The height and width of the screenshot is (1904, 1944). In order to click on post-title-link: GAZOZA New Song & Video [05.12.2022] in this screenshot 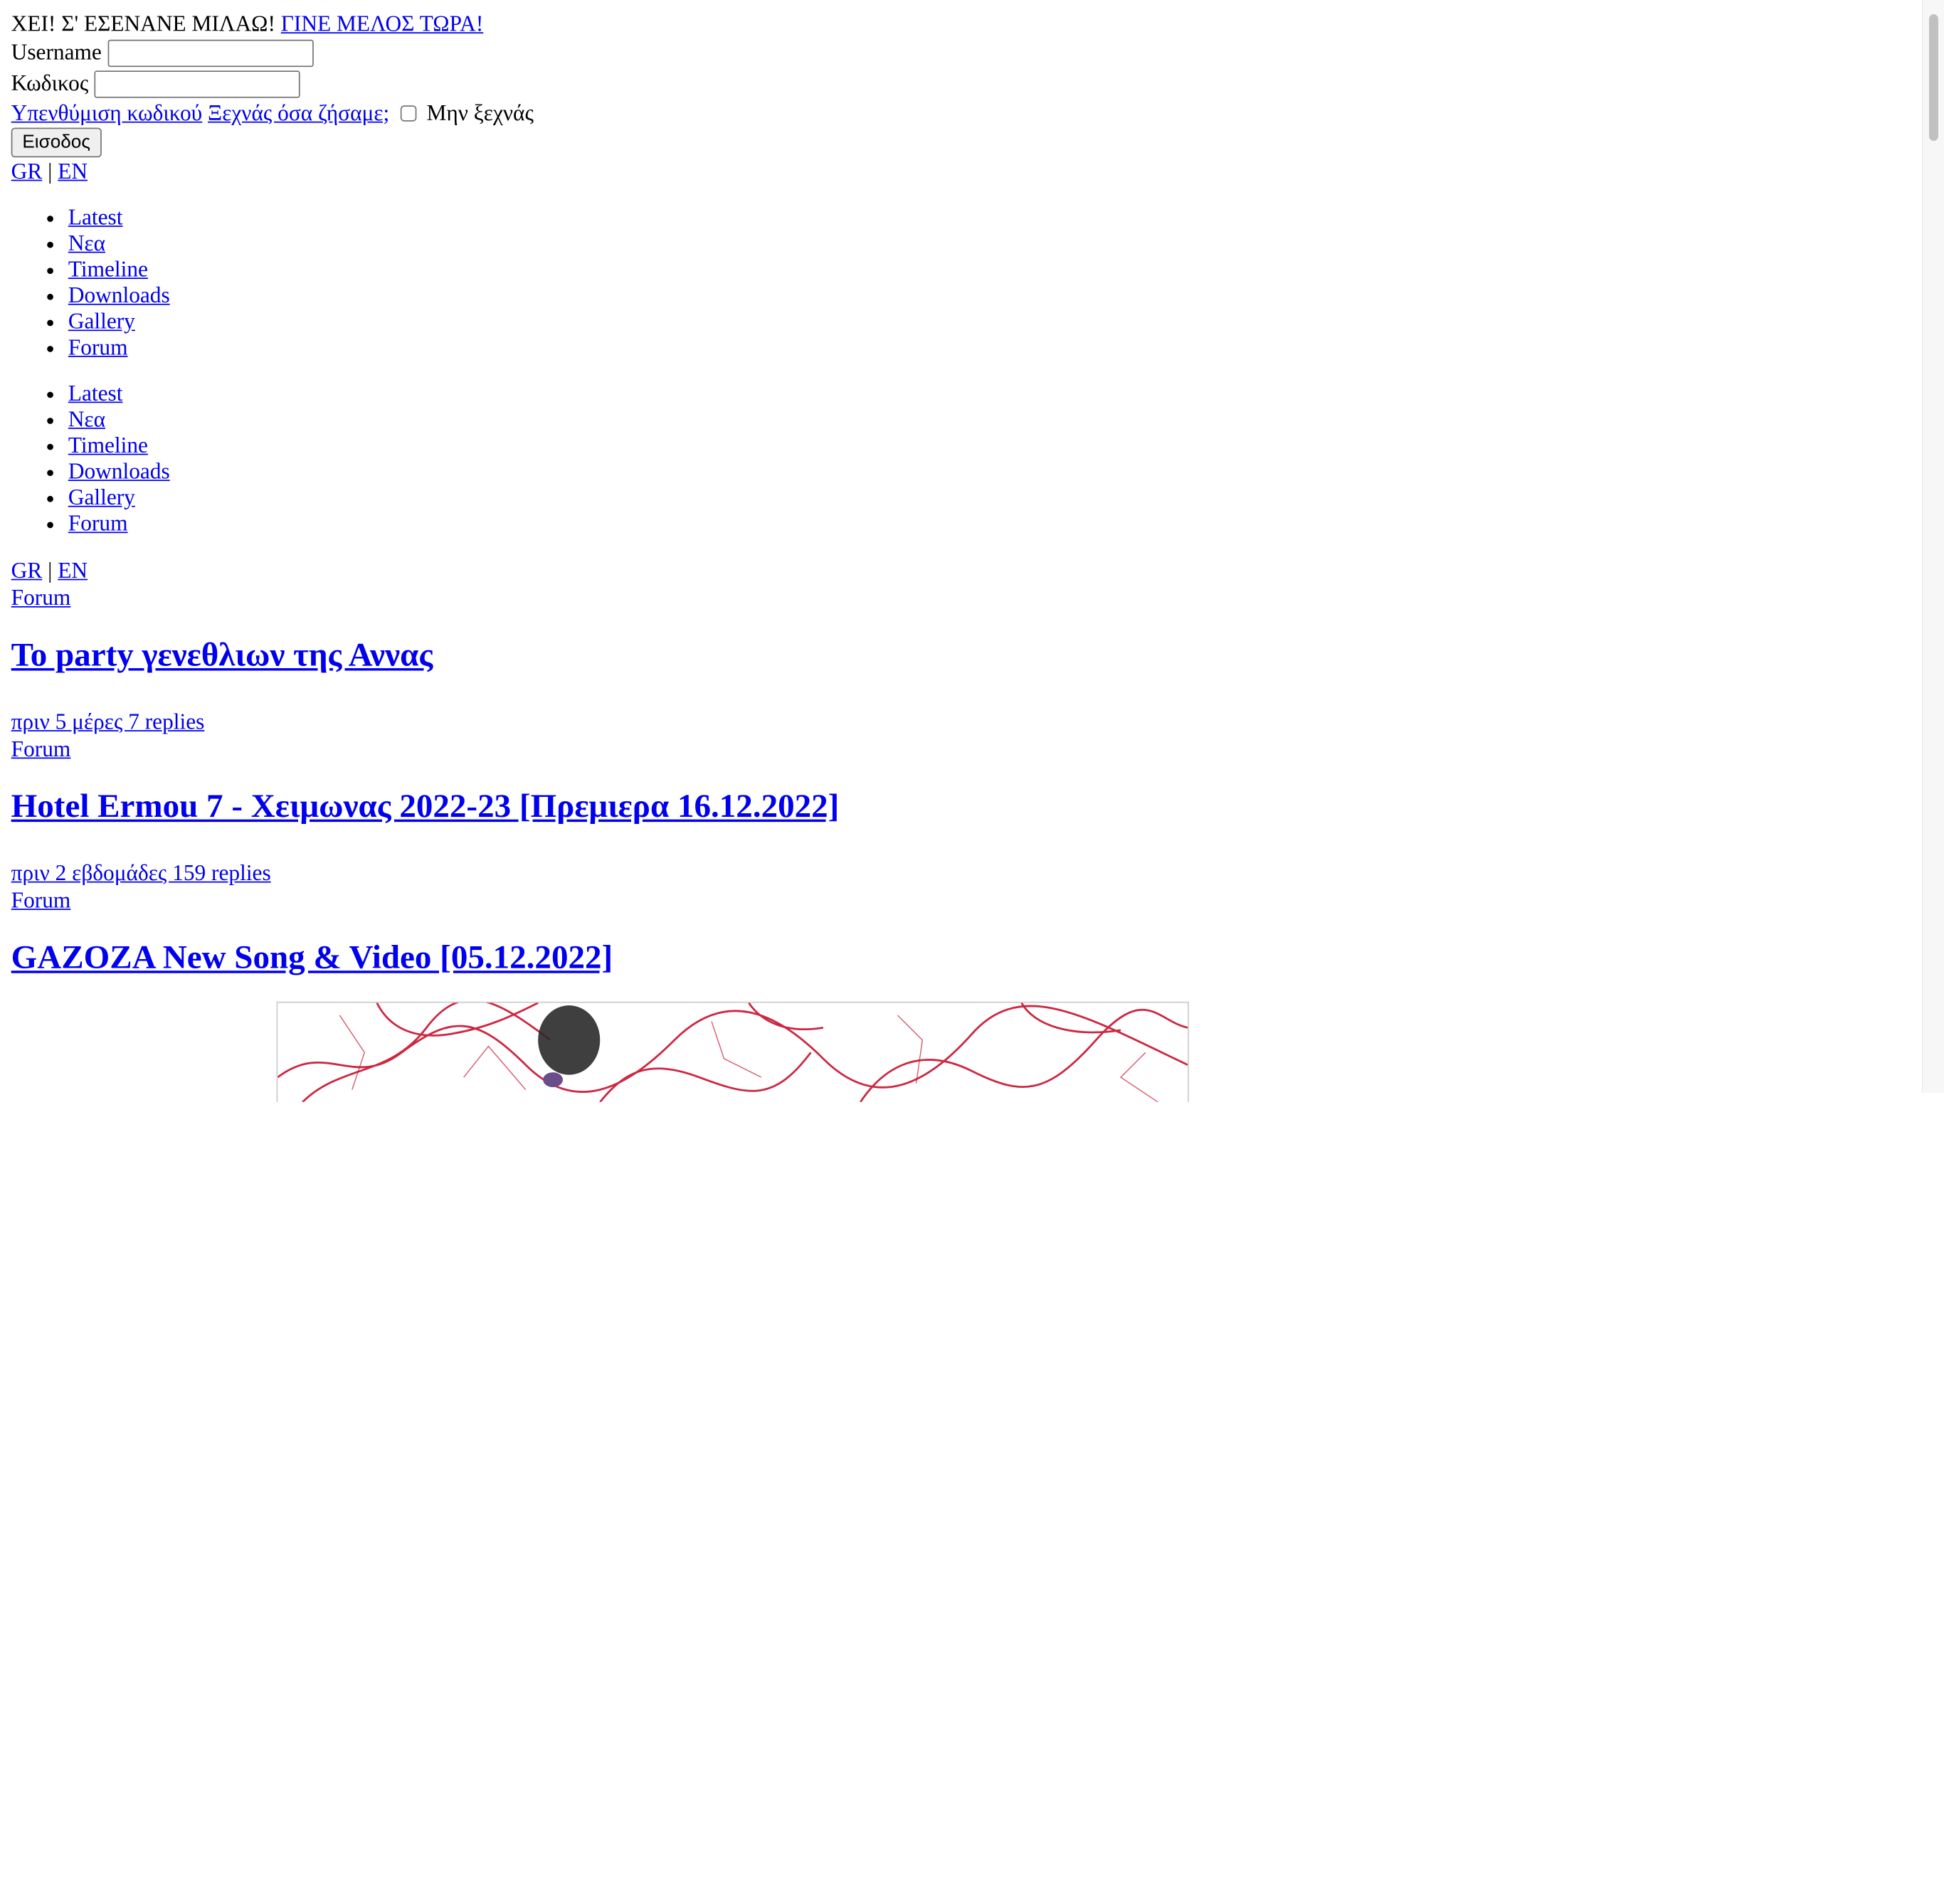, I will do `click(312, 956)`.